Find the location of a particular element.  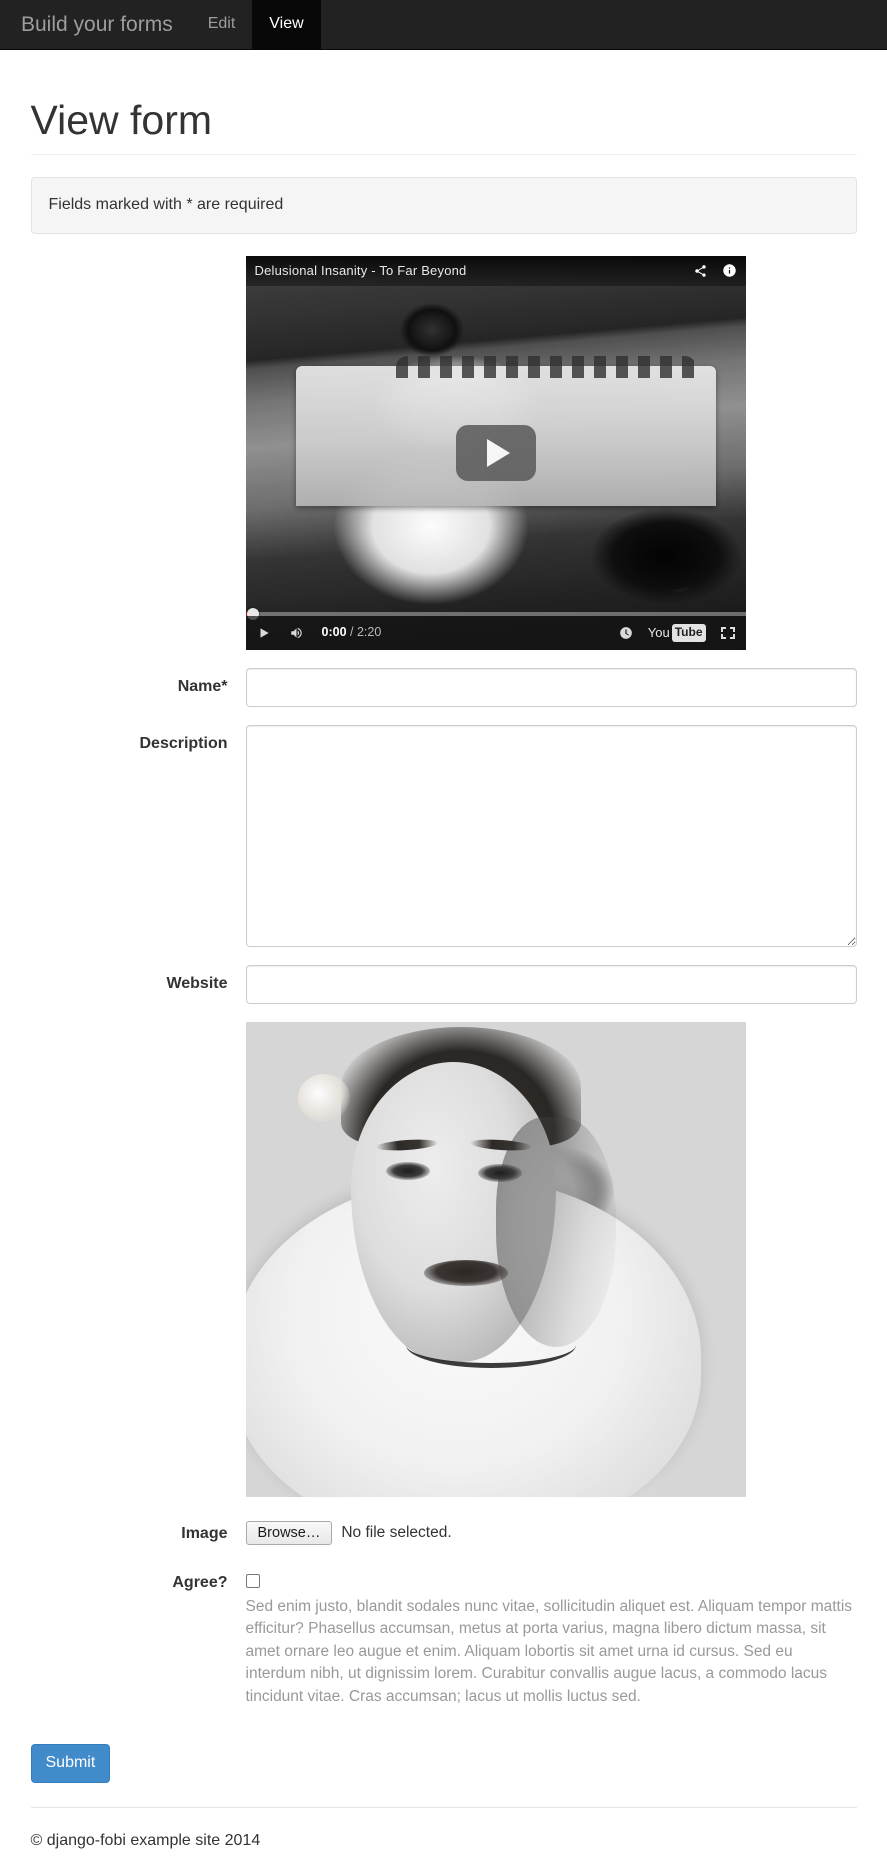

play-icon is located at coordinates (498, 452).